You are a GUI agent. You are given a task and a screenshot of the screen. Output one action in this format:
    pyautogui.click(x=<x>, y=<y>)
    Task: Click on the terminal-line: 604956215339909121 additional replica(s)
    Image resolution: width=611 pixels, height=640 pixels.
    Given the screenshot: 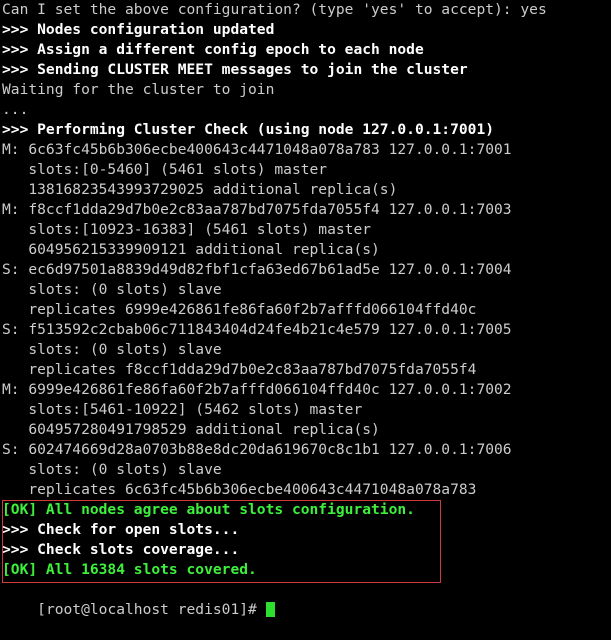 What is the action you would take?
    pyautogui.click(x=305, y=250)
    